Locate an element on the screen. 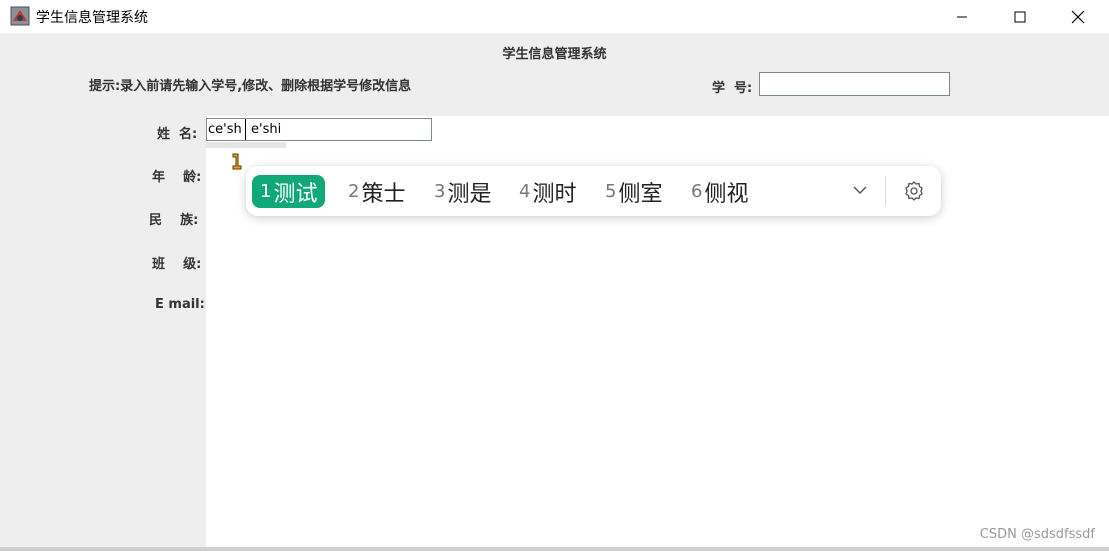 The image size is (1109, 551). java-app-icon is located at coordinates (20, 16).